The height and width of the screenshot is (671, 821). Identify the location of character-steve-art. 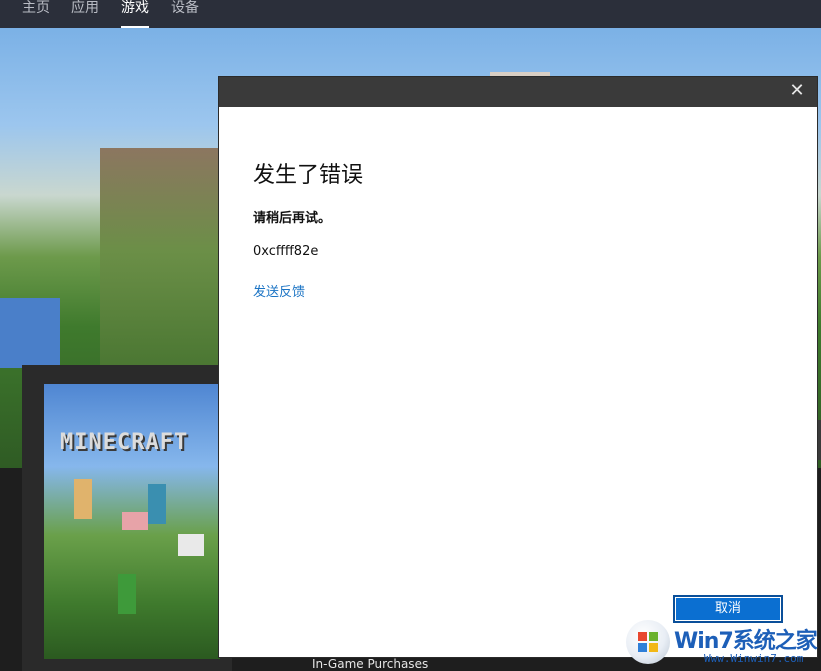
(157, 504).